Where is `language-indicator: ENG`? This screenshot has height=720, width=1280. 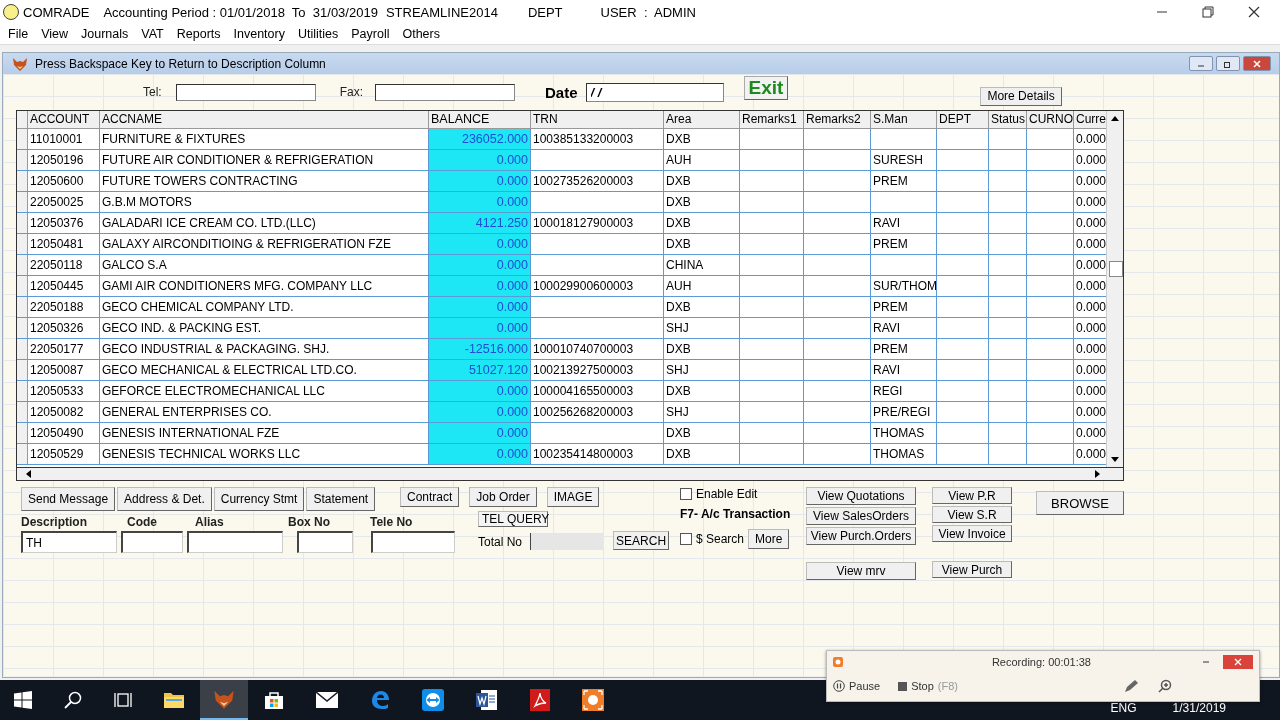 language-indicator: ENG is located at coordinates (1123, 708).